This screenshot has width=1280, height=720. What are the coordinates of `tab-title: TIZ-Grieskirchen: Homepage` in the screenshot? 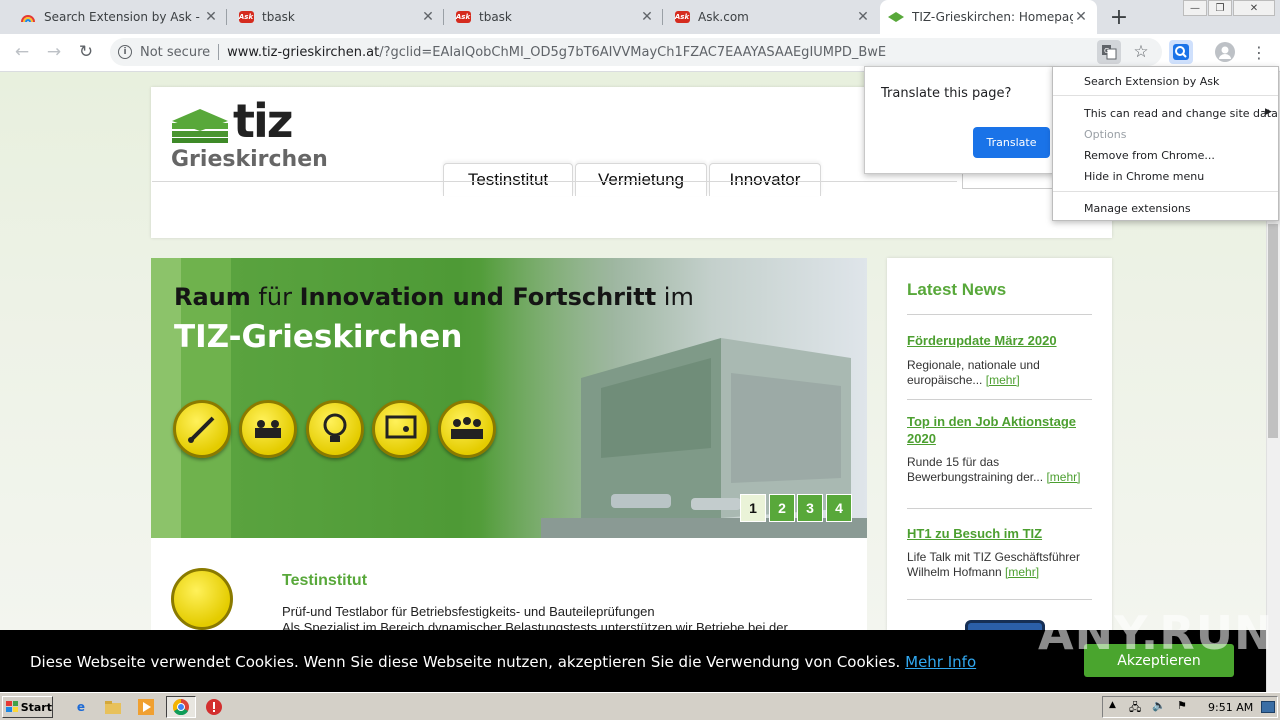 It's located at (992, 17).